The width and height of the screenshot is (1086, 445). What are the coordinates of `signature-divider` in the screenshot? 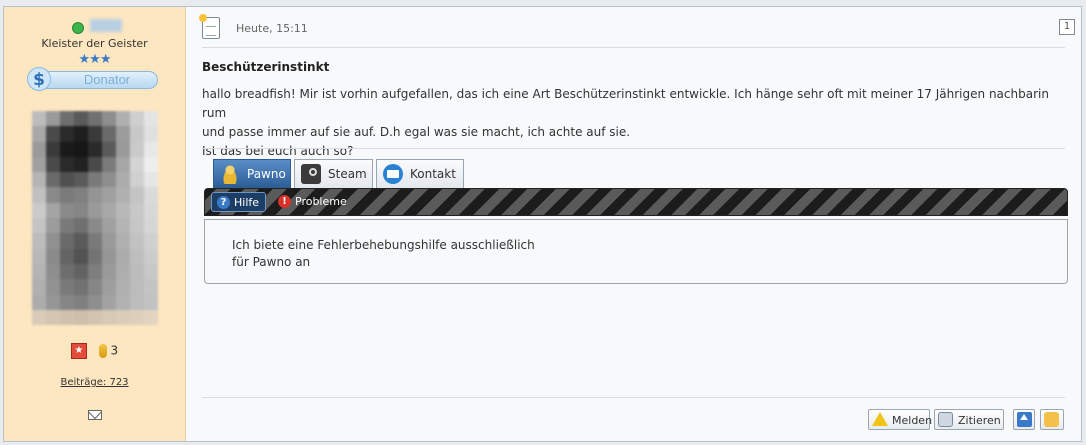 It's located at (633, 148).